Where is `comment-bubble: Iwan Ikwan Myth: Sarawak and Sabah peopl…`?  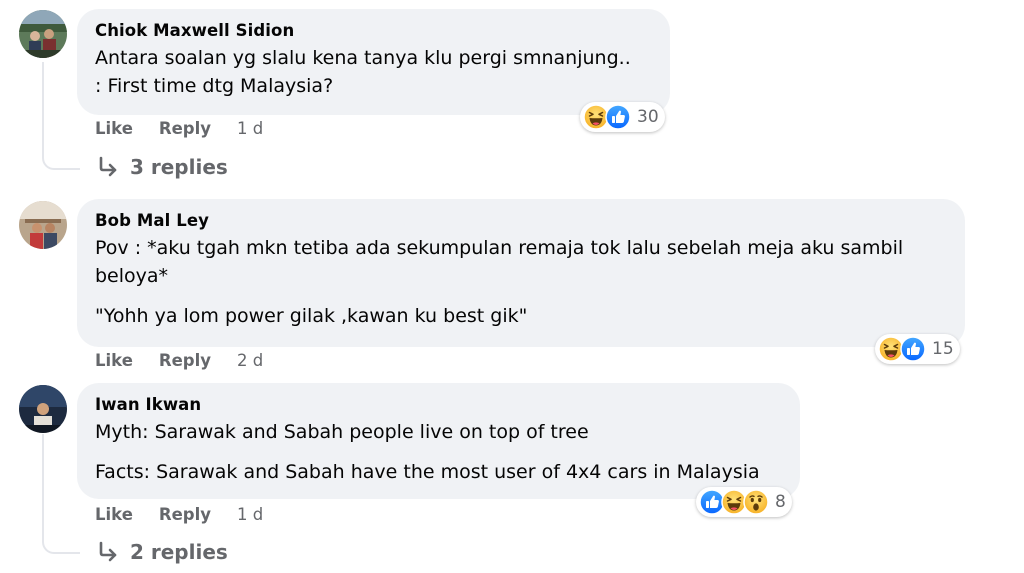 comment-bubble: Iwan Ikwan Myth: Sarawak and Sabah peopl… is located at coordinates (438, 441).